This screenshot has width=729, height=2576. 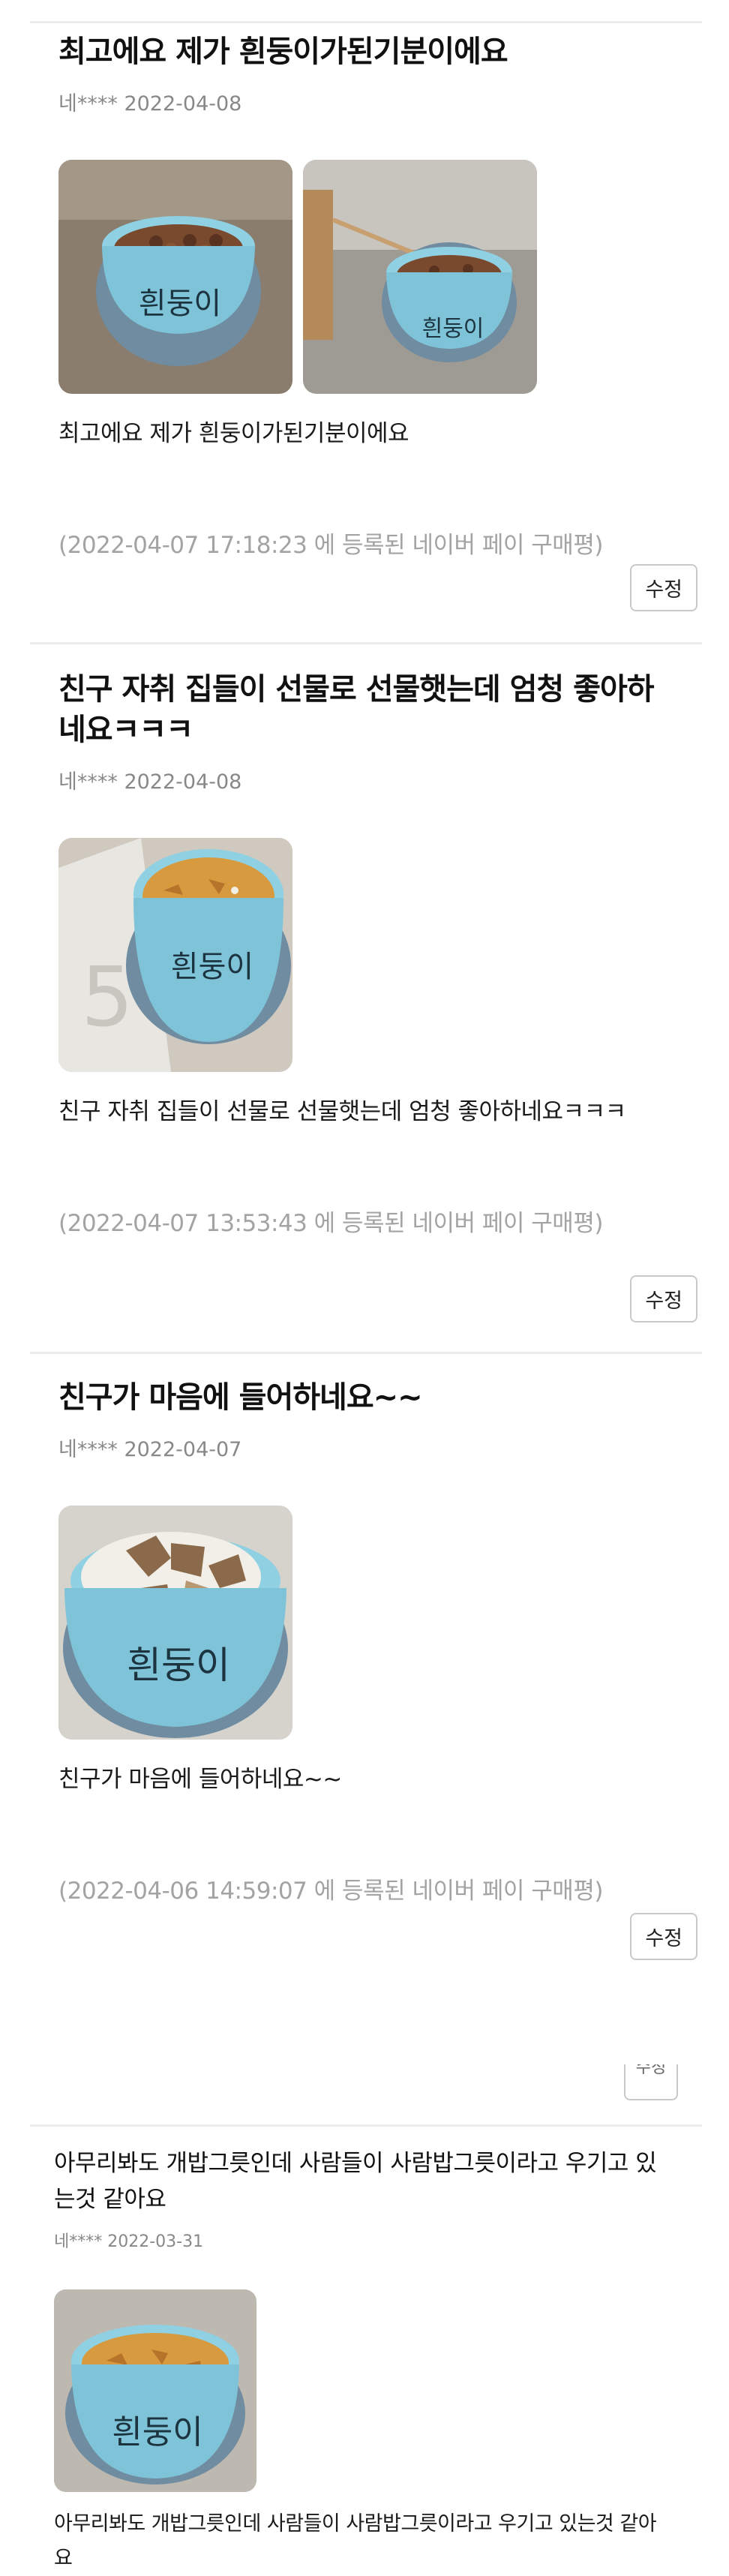 What do you see at coordinates (355, 2541) in the screenshot?
I see `review-body: 아무리봐도 개밥그릇인데 사람들이 사람밥그릇이라고 우기고 있는것 같아요` at bounding box center [355, 2541].